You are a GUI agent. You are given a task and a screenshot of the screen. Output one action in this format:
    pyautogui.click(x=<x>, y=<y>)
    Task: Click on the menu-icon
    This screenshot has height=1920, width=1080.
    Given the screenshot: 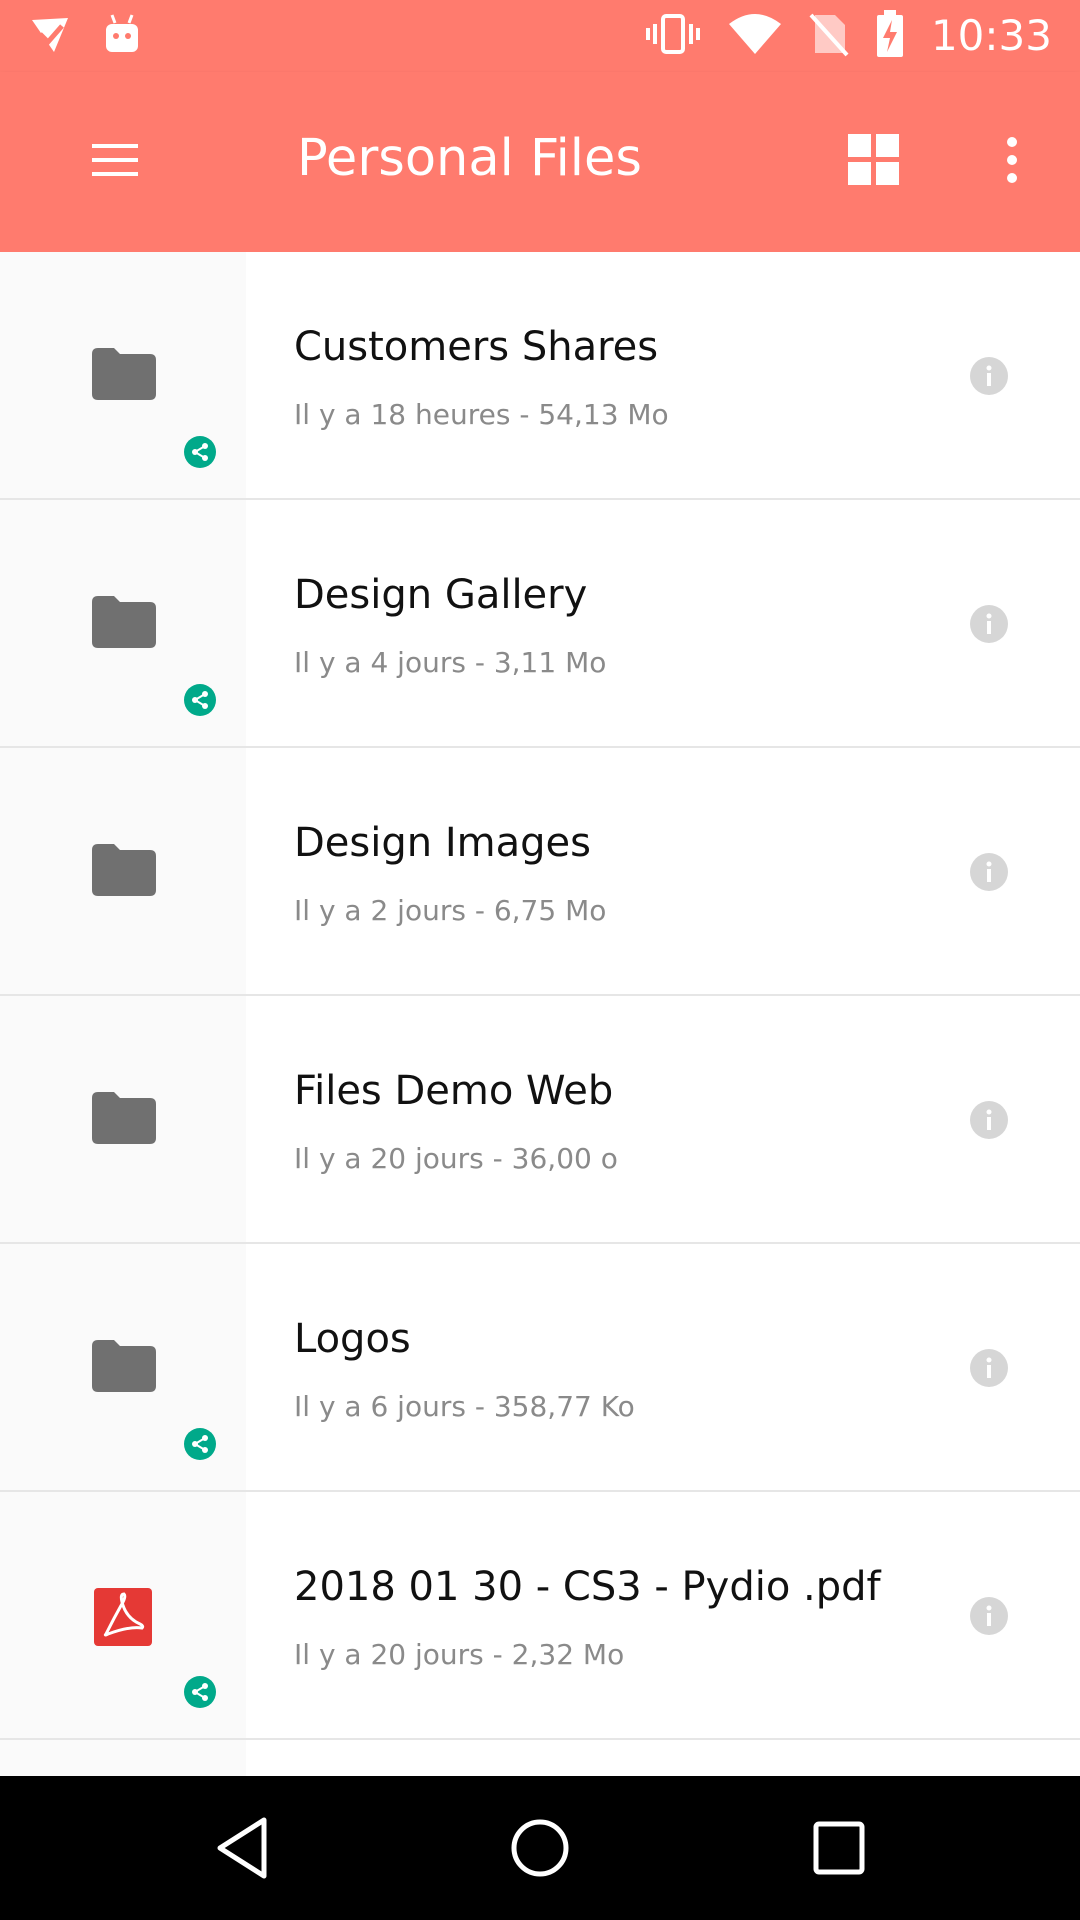 What is the action you would take?
    pyautogui.click(x=118, y=161)
    